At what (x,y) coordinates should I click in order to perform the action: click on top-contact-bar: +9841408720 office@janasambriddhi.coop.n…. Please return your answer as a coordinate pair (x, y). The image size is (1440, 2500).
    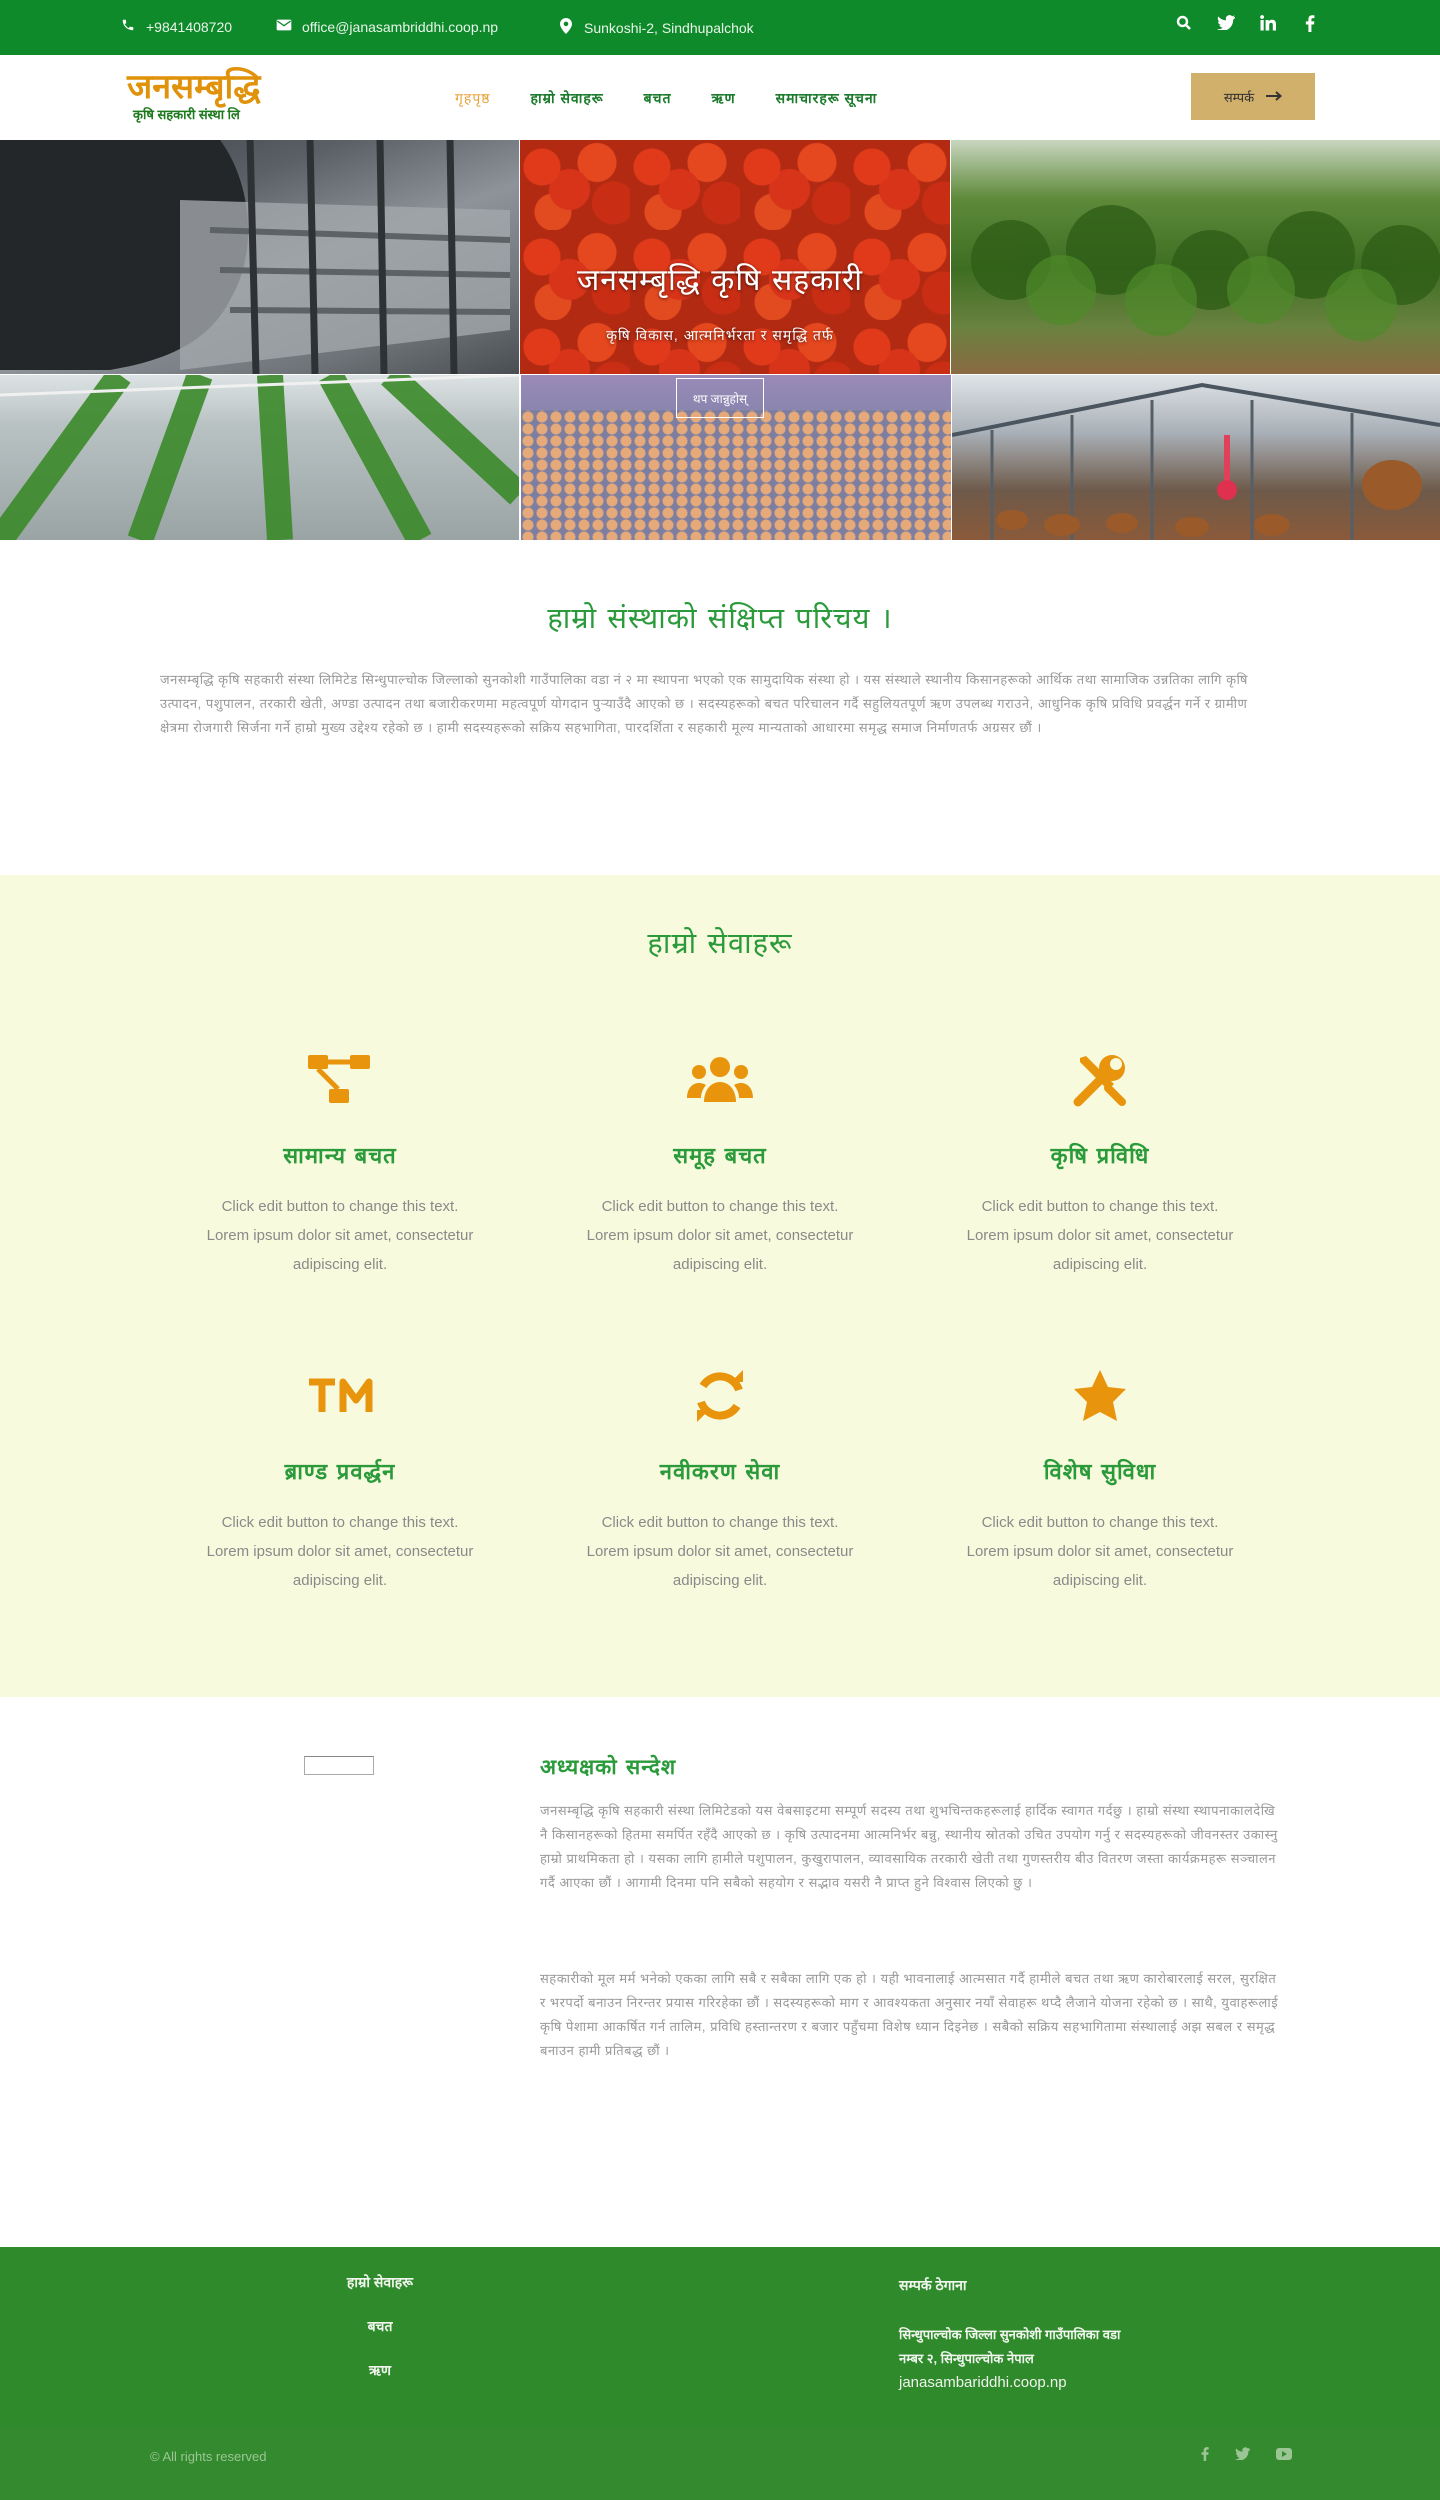
    Looking at the image, I should click on (720, 27).